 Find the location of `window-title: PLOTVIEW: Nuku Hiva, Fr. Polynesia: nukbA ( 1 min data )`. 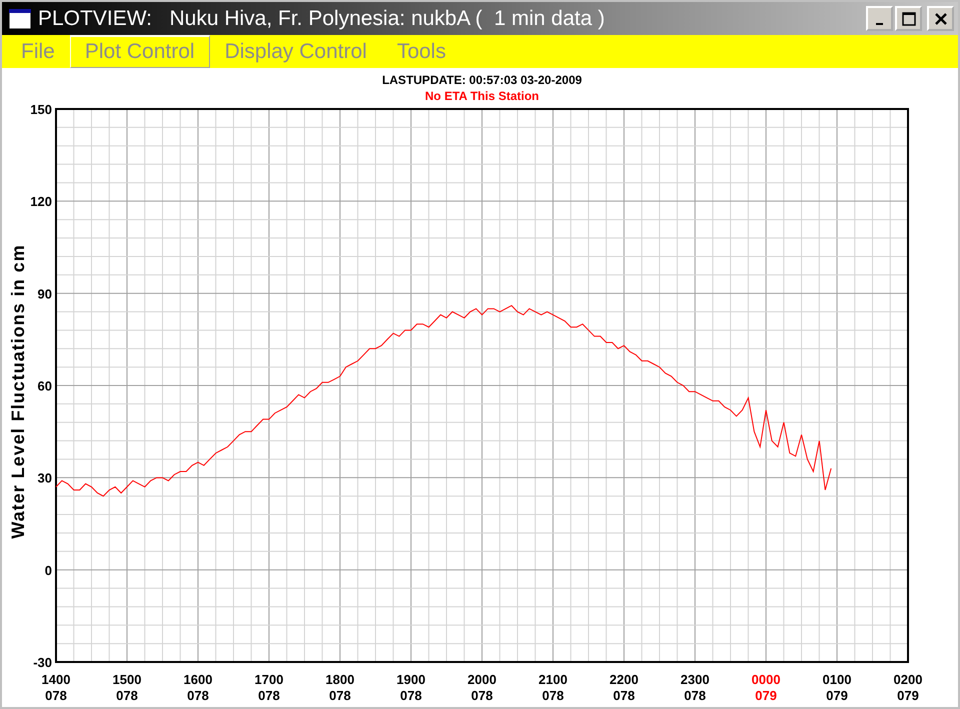

window-title: PLOTVIEW: Nuku Hiva, Fr. Polynesia: nukbA ( 1 min data ) is located at coordinates (322, 18).